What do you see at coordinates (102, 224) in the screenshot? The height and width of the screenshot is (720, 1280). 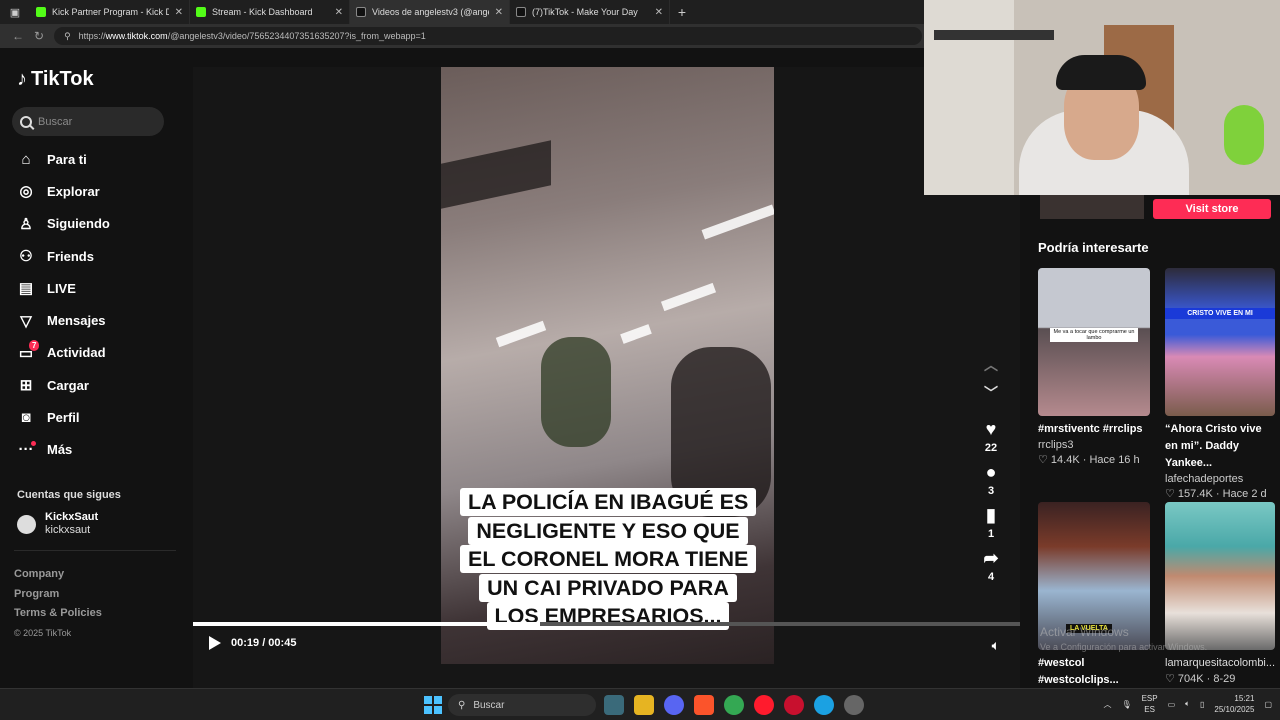 I see `sidebar-item-siguiendo: ♙ Siguiendo` at bounding box center [102, 224].